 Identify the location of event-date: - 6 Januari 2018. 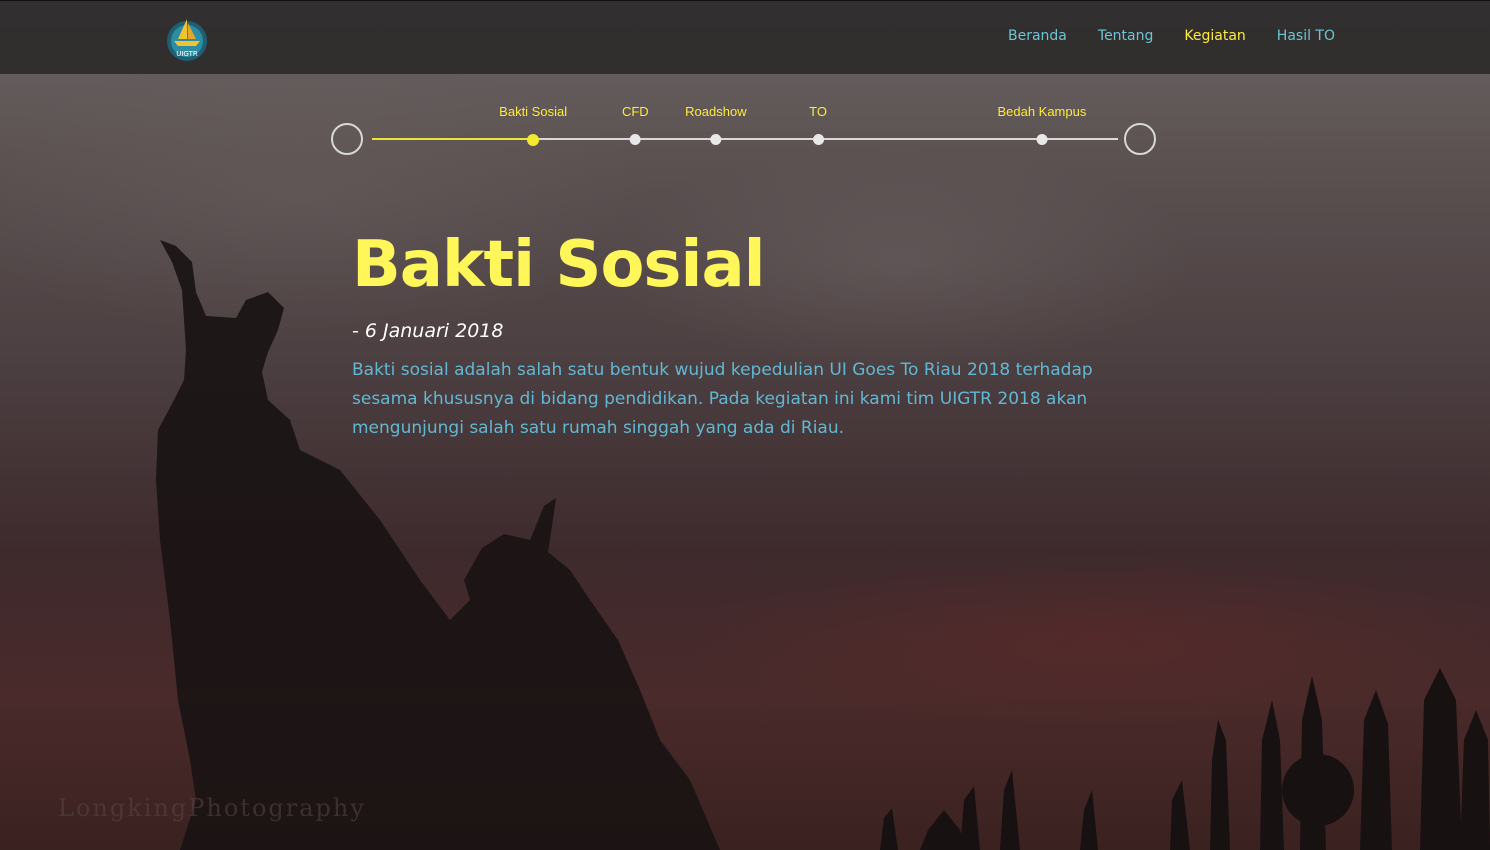
(428, 331).